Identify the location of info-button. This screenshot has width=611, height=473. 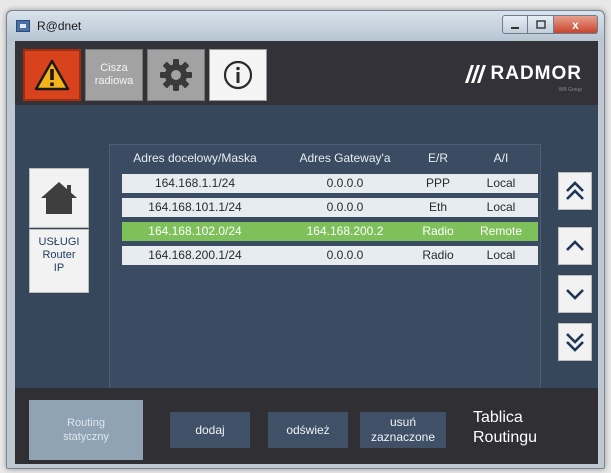
(238, 75).